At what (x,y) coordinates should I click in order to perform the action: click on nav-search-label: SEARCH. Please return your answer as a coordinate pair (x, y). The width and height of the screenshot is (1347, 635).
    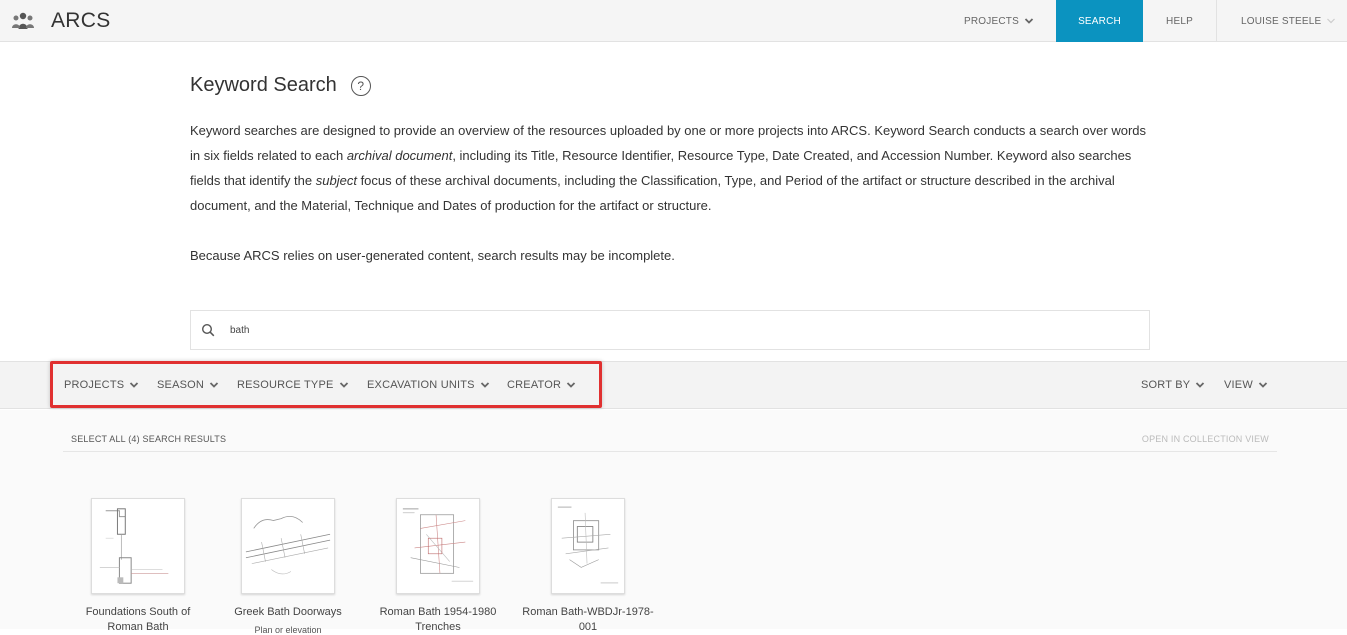
    Looking at the image, I should click on (1099, 21).